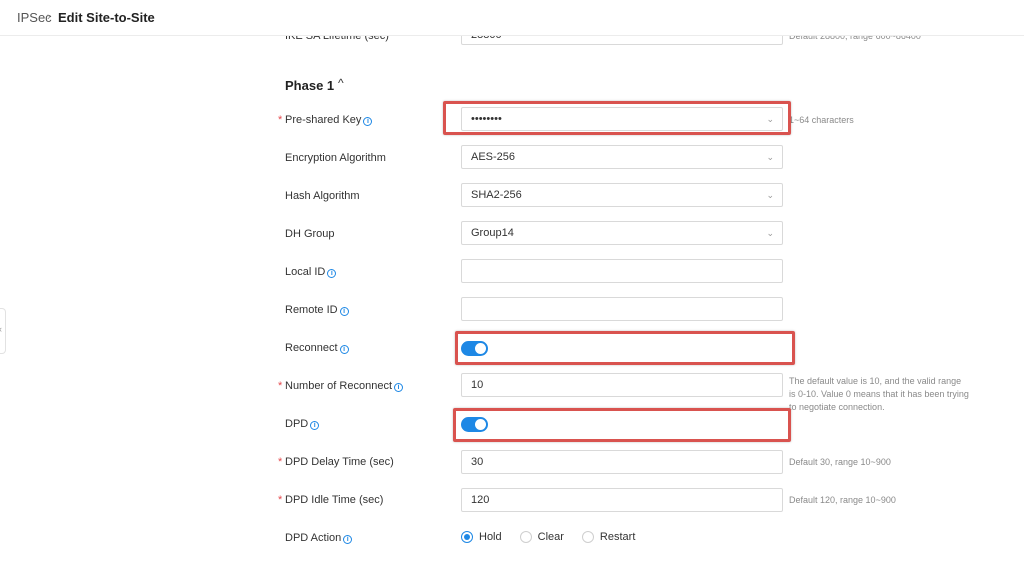  I want to click on dpd-delay-hint: Default 30, range 10~900, so click(840, 462).